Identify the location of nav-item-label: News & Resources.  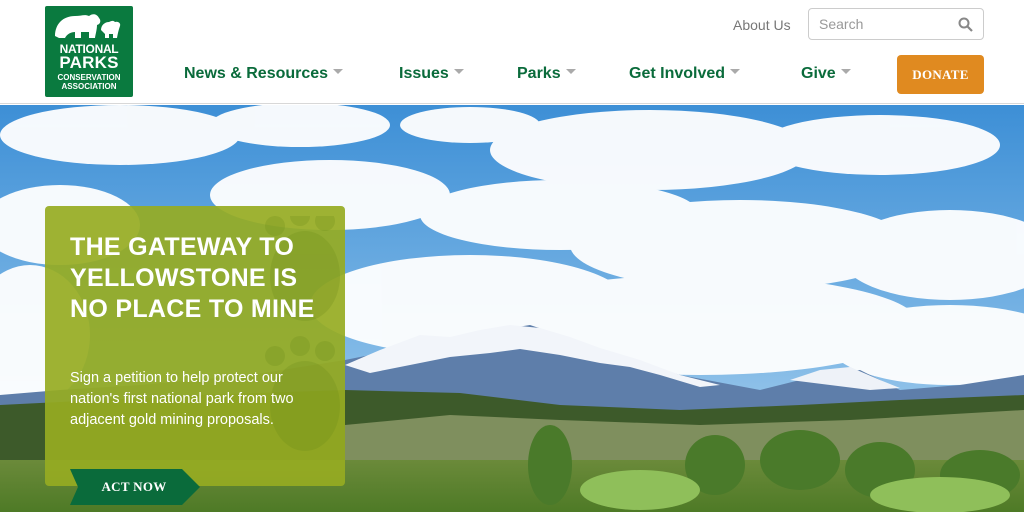
(256, 73).